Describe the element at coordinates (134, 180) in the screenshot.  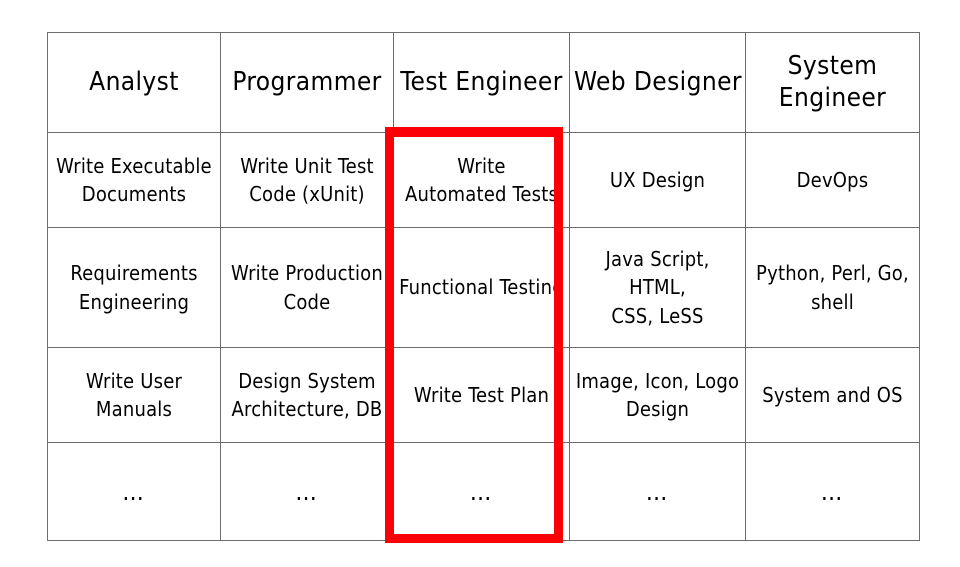
I see `cell-analyst-1: Write Executable Documents` at that location.